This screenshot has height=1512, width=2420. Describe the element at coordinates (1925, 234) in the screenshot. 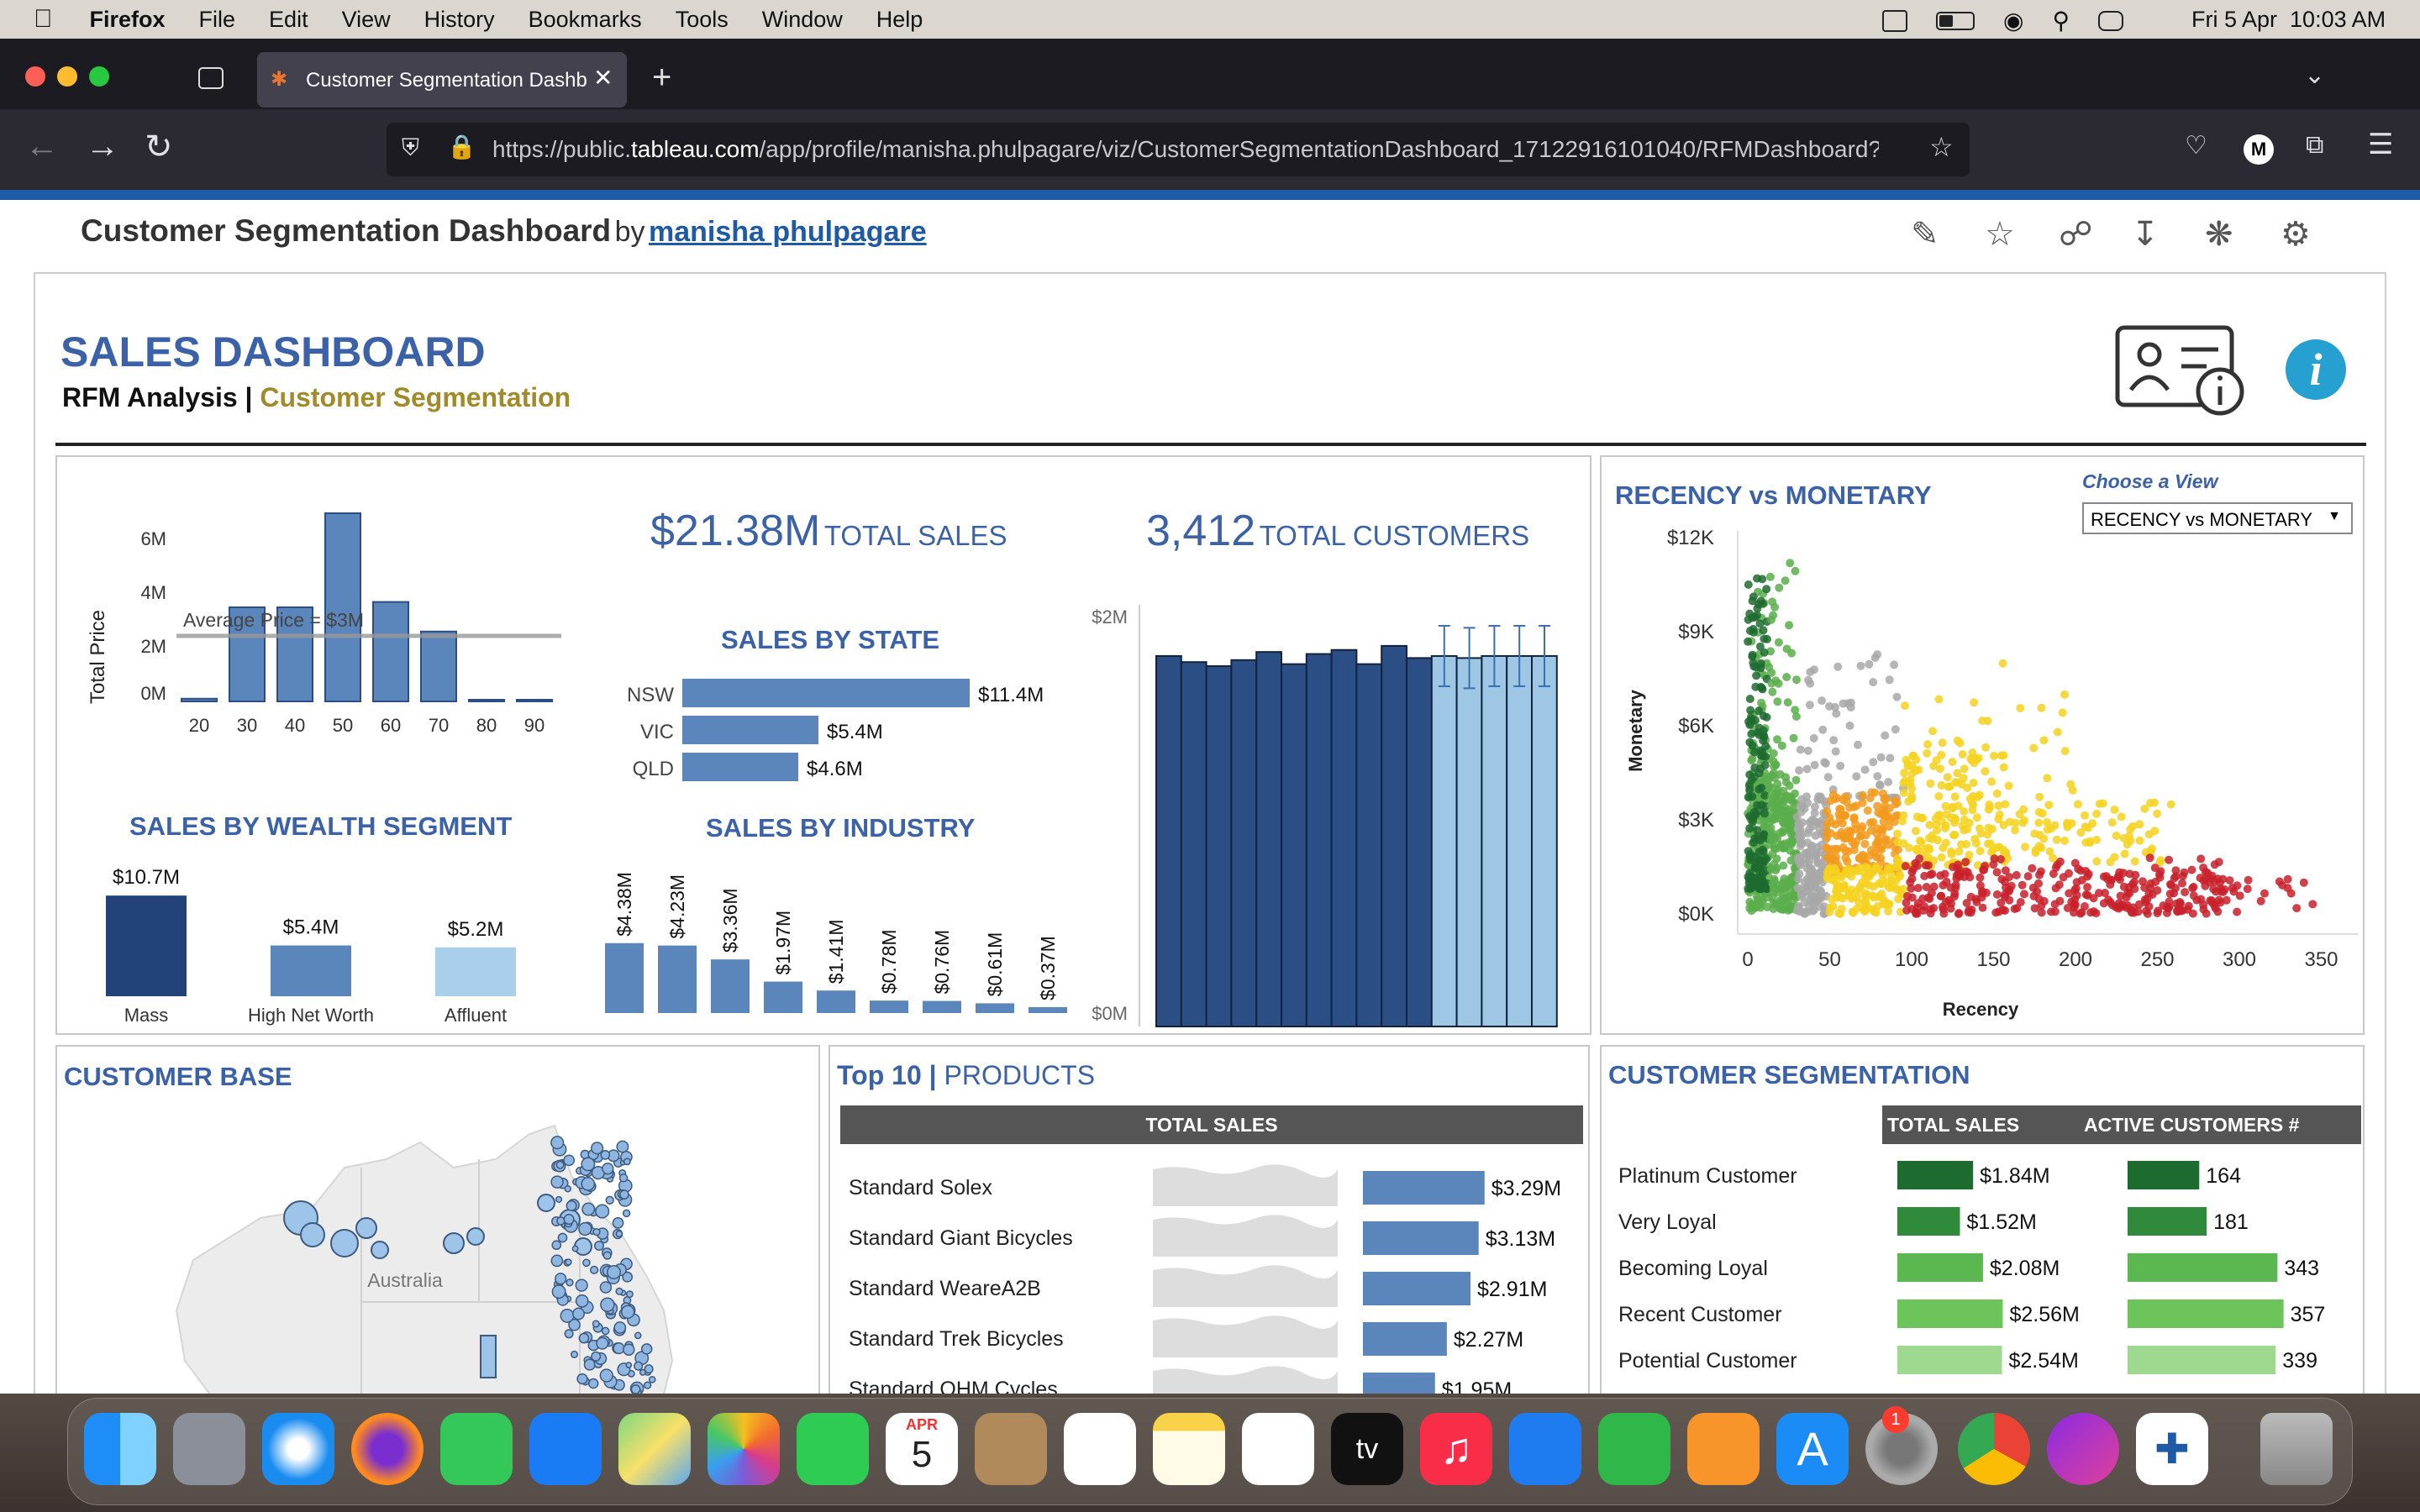

I see `edit-icon: ✎` at that location.